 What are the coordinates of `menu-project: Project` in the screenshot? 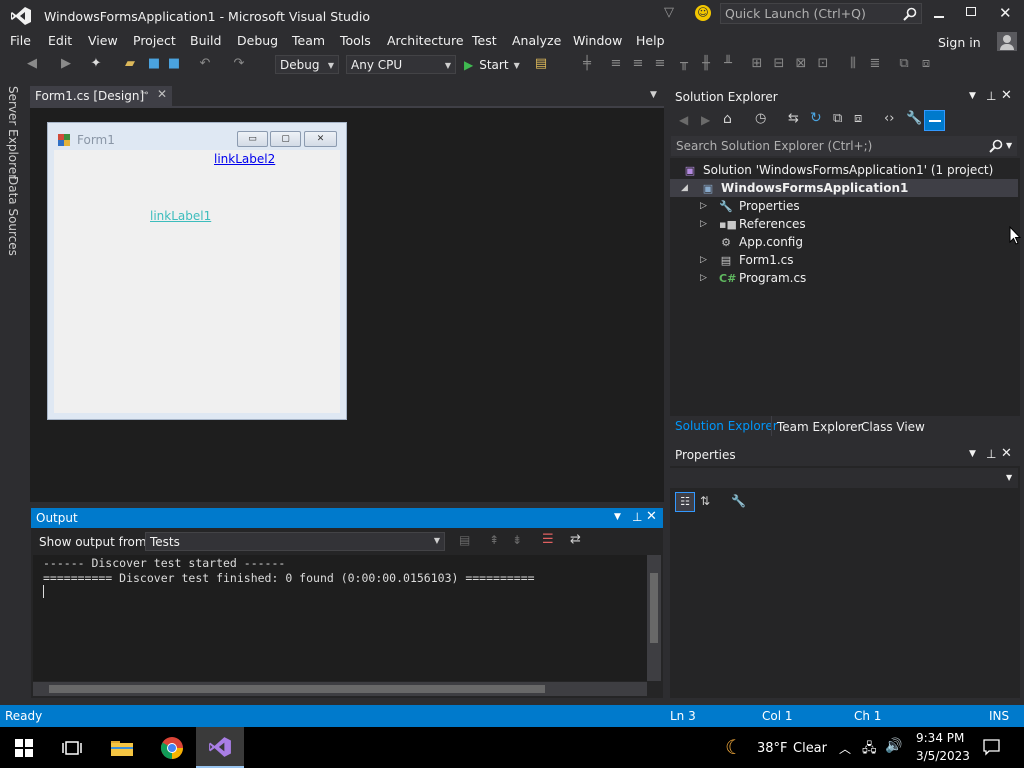 It's located at (154, 40).